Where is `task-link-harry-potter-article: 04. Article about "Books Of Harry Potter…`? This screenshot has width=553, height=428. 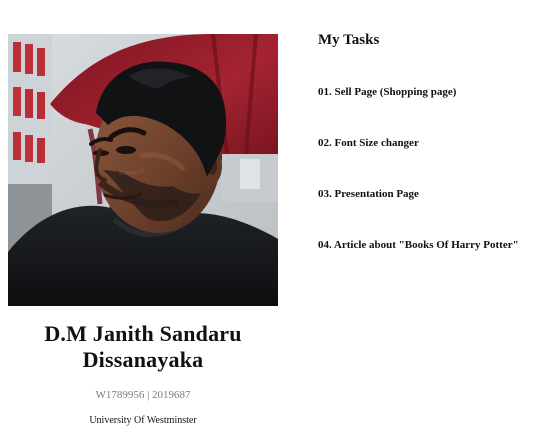 task-link-harry-potter-article: 04. Article about "Books Of Harry Potter… is located at coordinates (433, 245).